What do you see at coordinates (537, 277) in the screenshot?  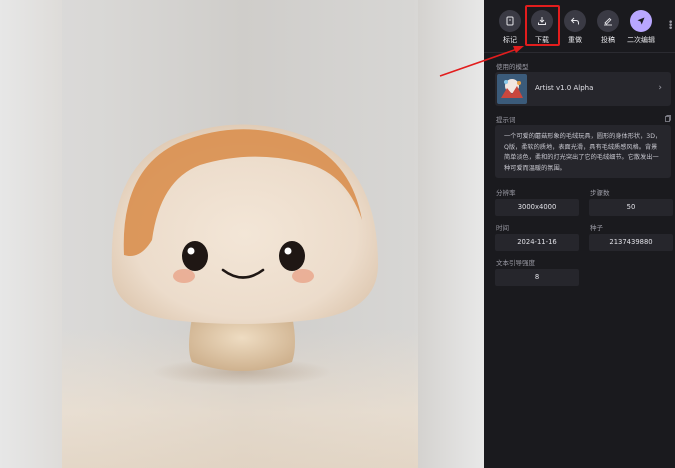 I see `cfg-value: 8` at bounding box center [537, 277].